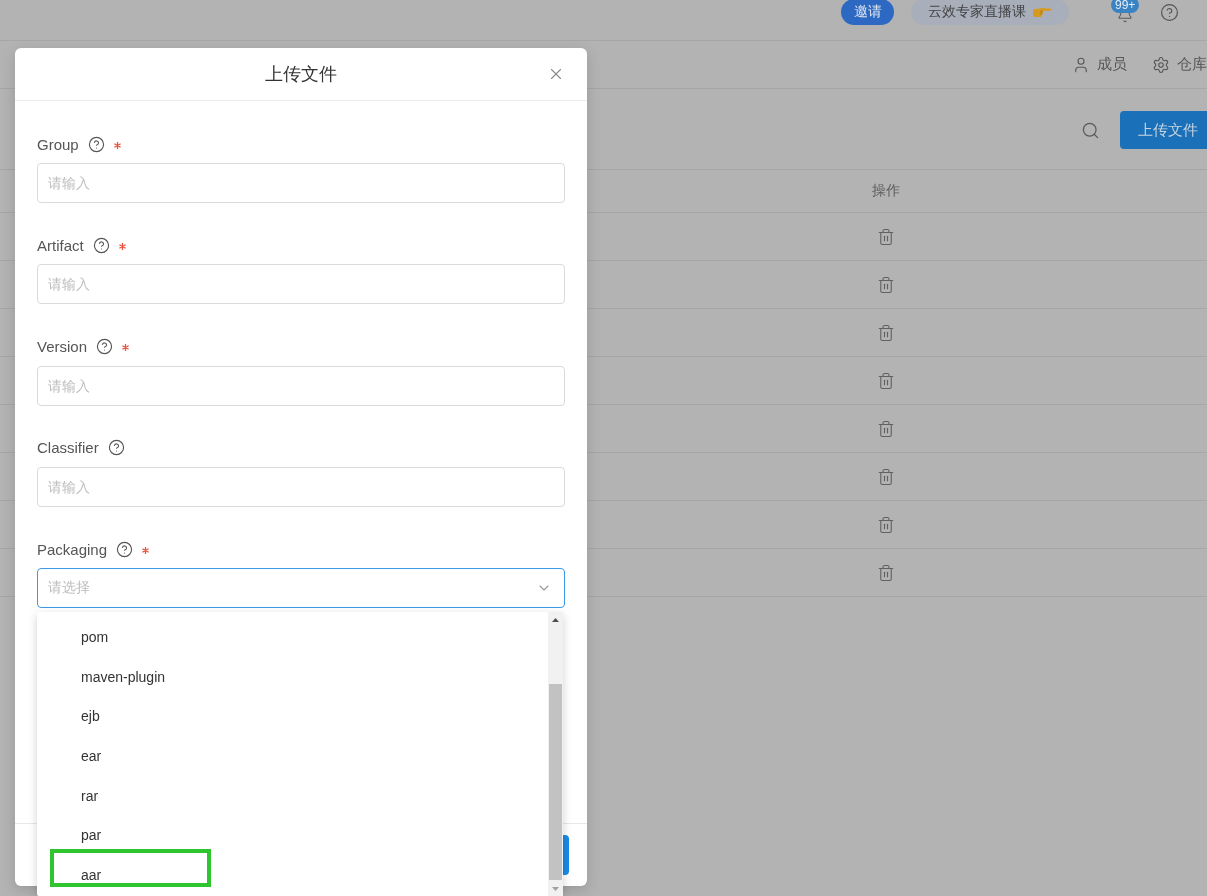  I want to click on field-label: Version, so click(62, 346).